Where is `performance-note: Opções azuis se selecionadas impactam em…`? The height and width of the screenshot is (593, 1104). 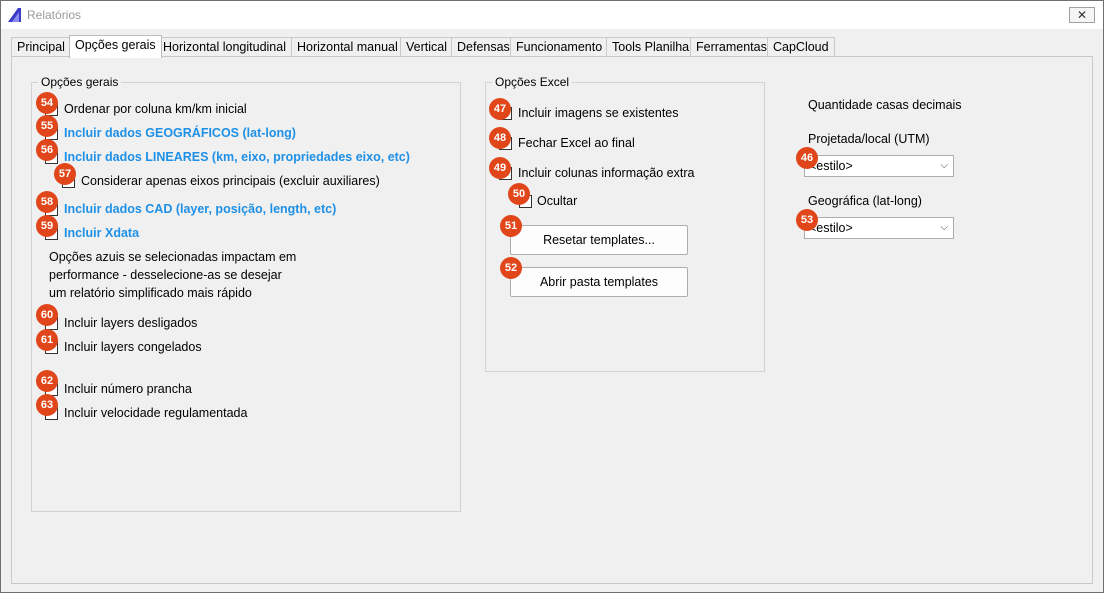
performance-note: Opções azuis se selecionadas impactam em… is located at coordinates (173, 275).